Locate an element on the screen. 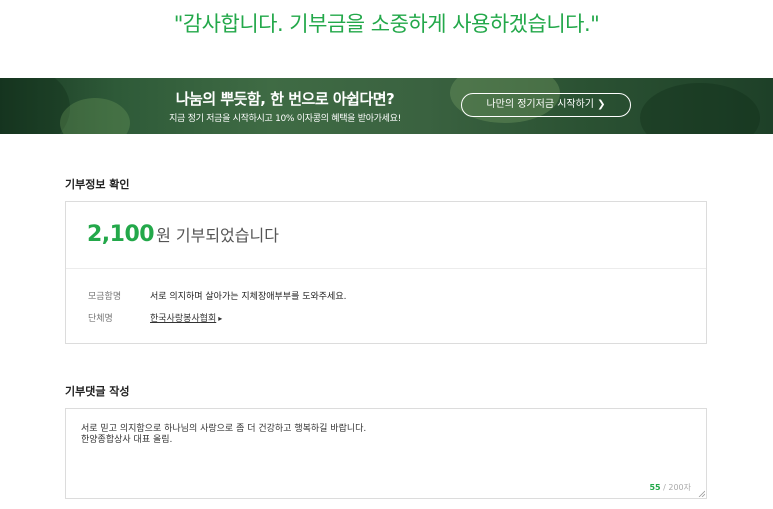 This screenshot has height=509, width=773. character-counter: 55 / 200자 is located at coordinates (670, 487).